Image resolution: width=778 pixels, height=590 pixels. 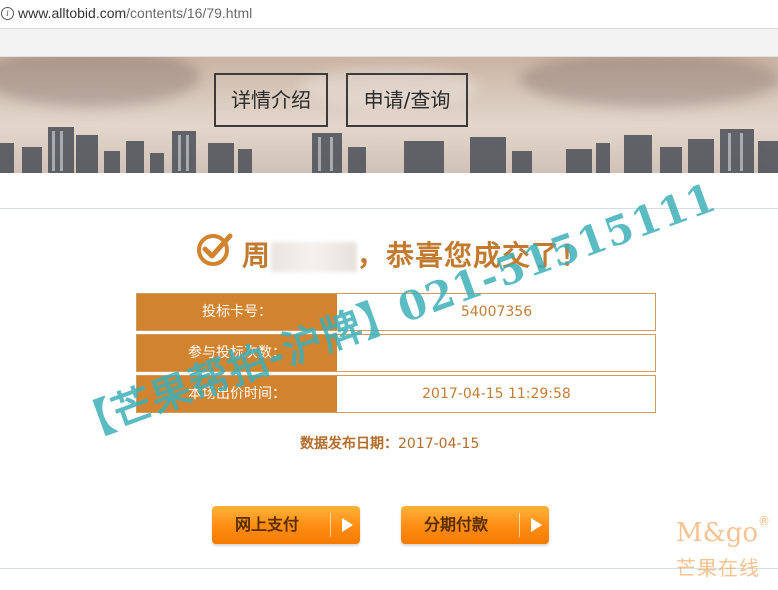 I want to click on pay-online-button: 网上支付, so click(x=286, y=525).